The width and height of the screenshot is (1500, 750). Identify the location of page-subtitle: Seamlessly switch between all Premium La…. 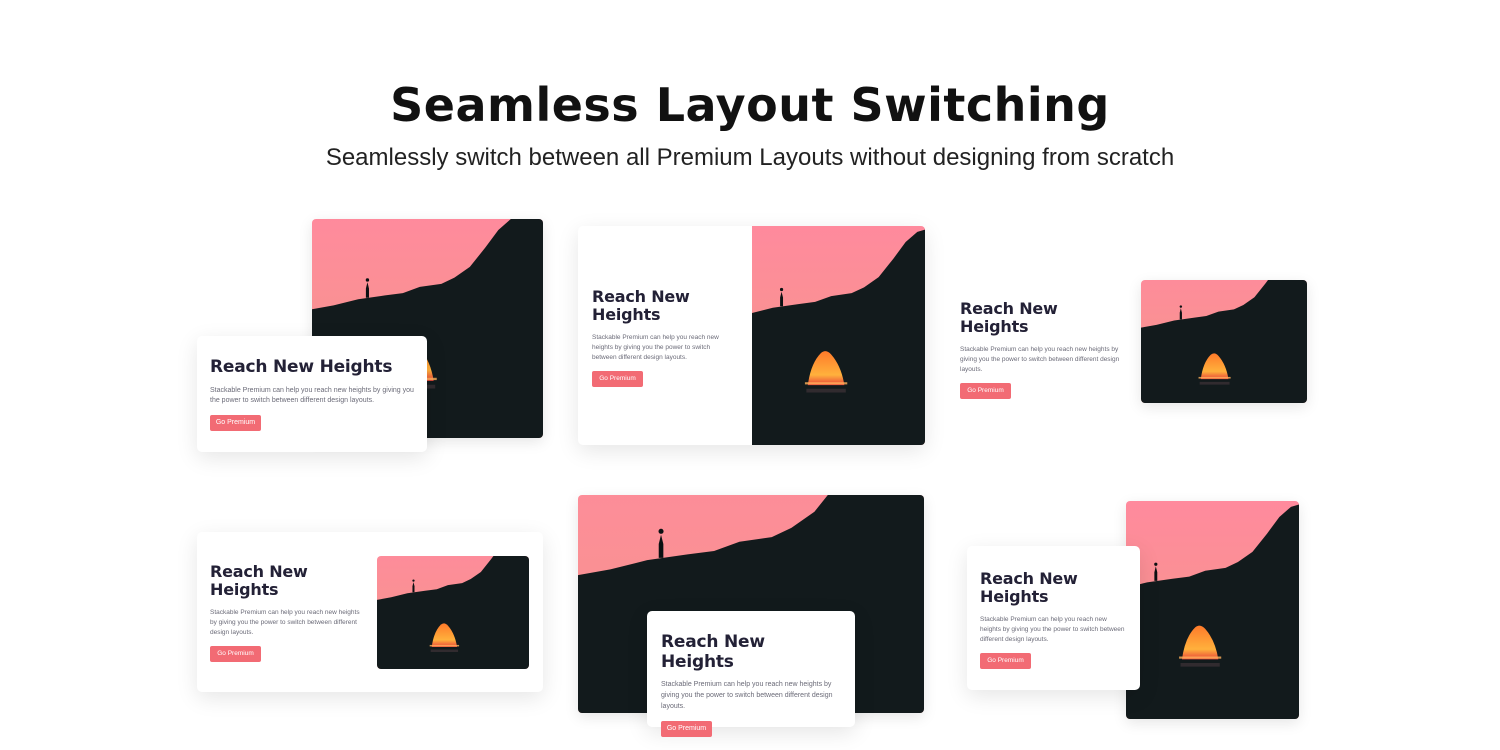
(750, 157).